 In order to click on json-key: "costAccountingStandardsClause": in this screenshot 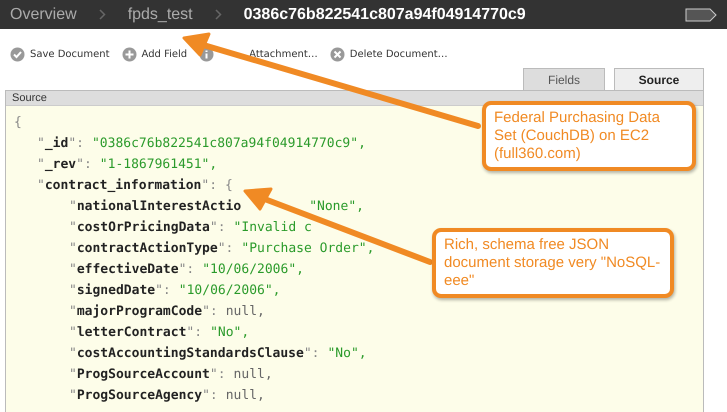, I will do `click(194, 353)`.